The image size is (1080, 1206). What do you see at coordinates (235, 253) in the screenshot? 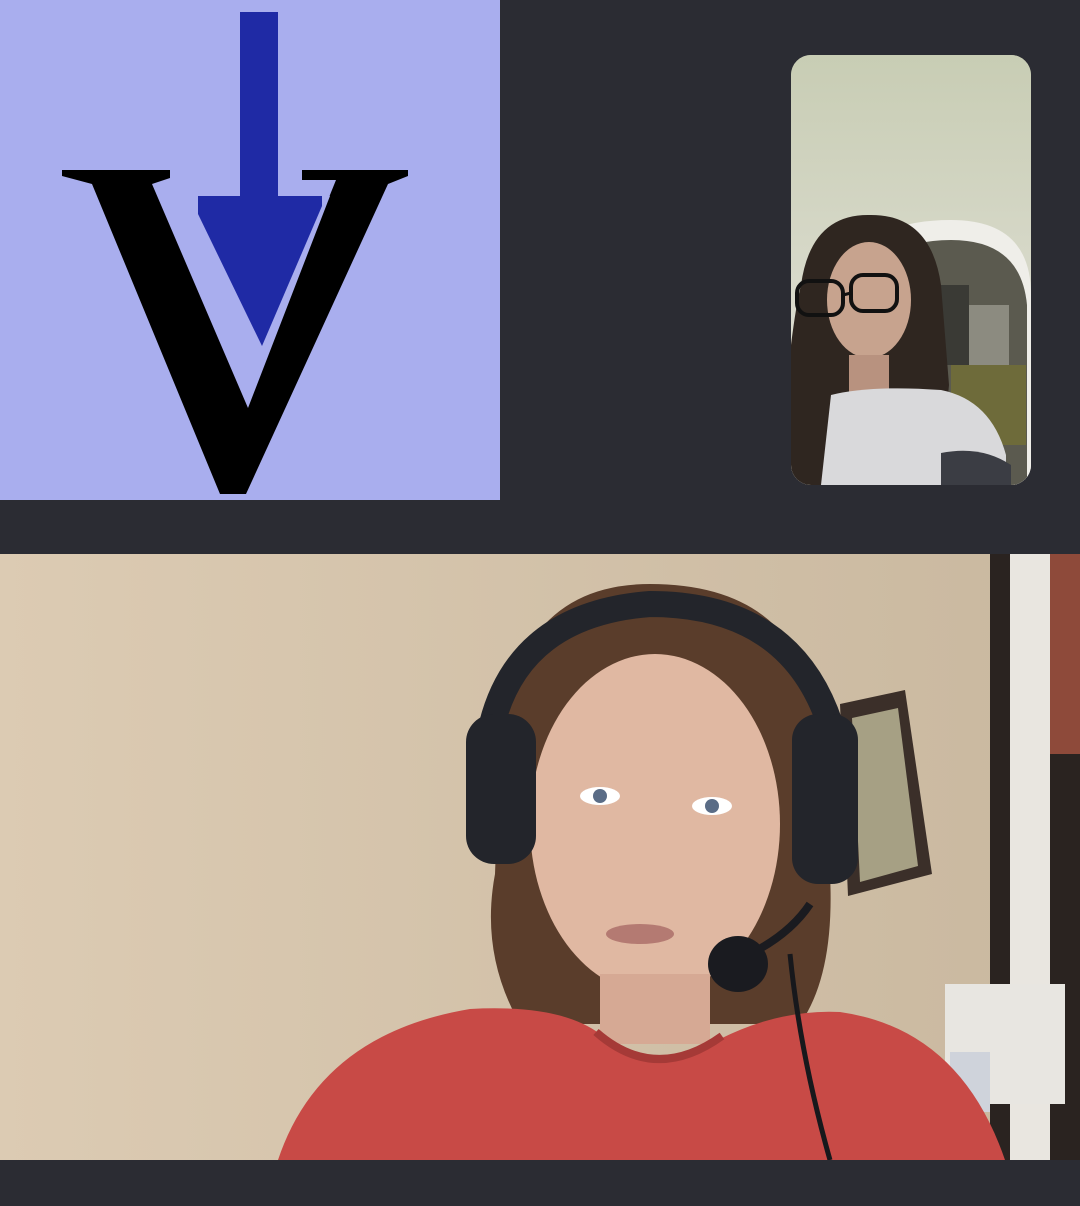
I see `logo-image` at bounding box center [235, 253].